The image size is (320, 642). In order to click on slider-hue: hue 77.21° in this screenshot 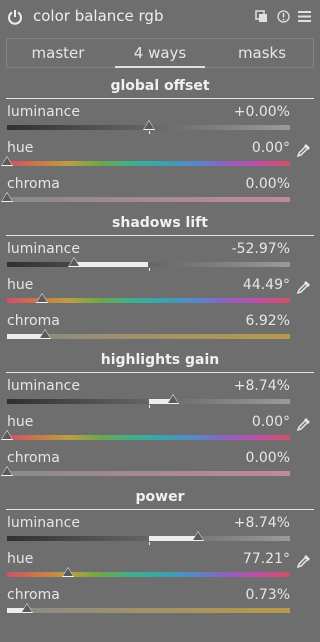, I will do `click(160, 569)`.